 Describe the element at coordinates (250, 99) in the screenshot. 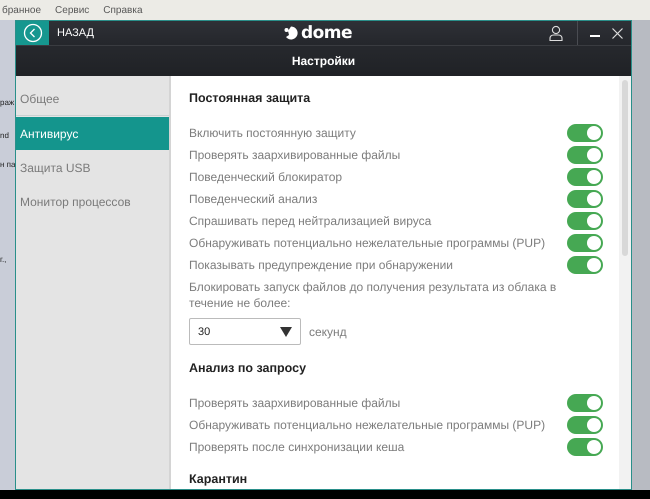

I see `section-heading: Постоянная защита` at that location.